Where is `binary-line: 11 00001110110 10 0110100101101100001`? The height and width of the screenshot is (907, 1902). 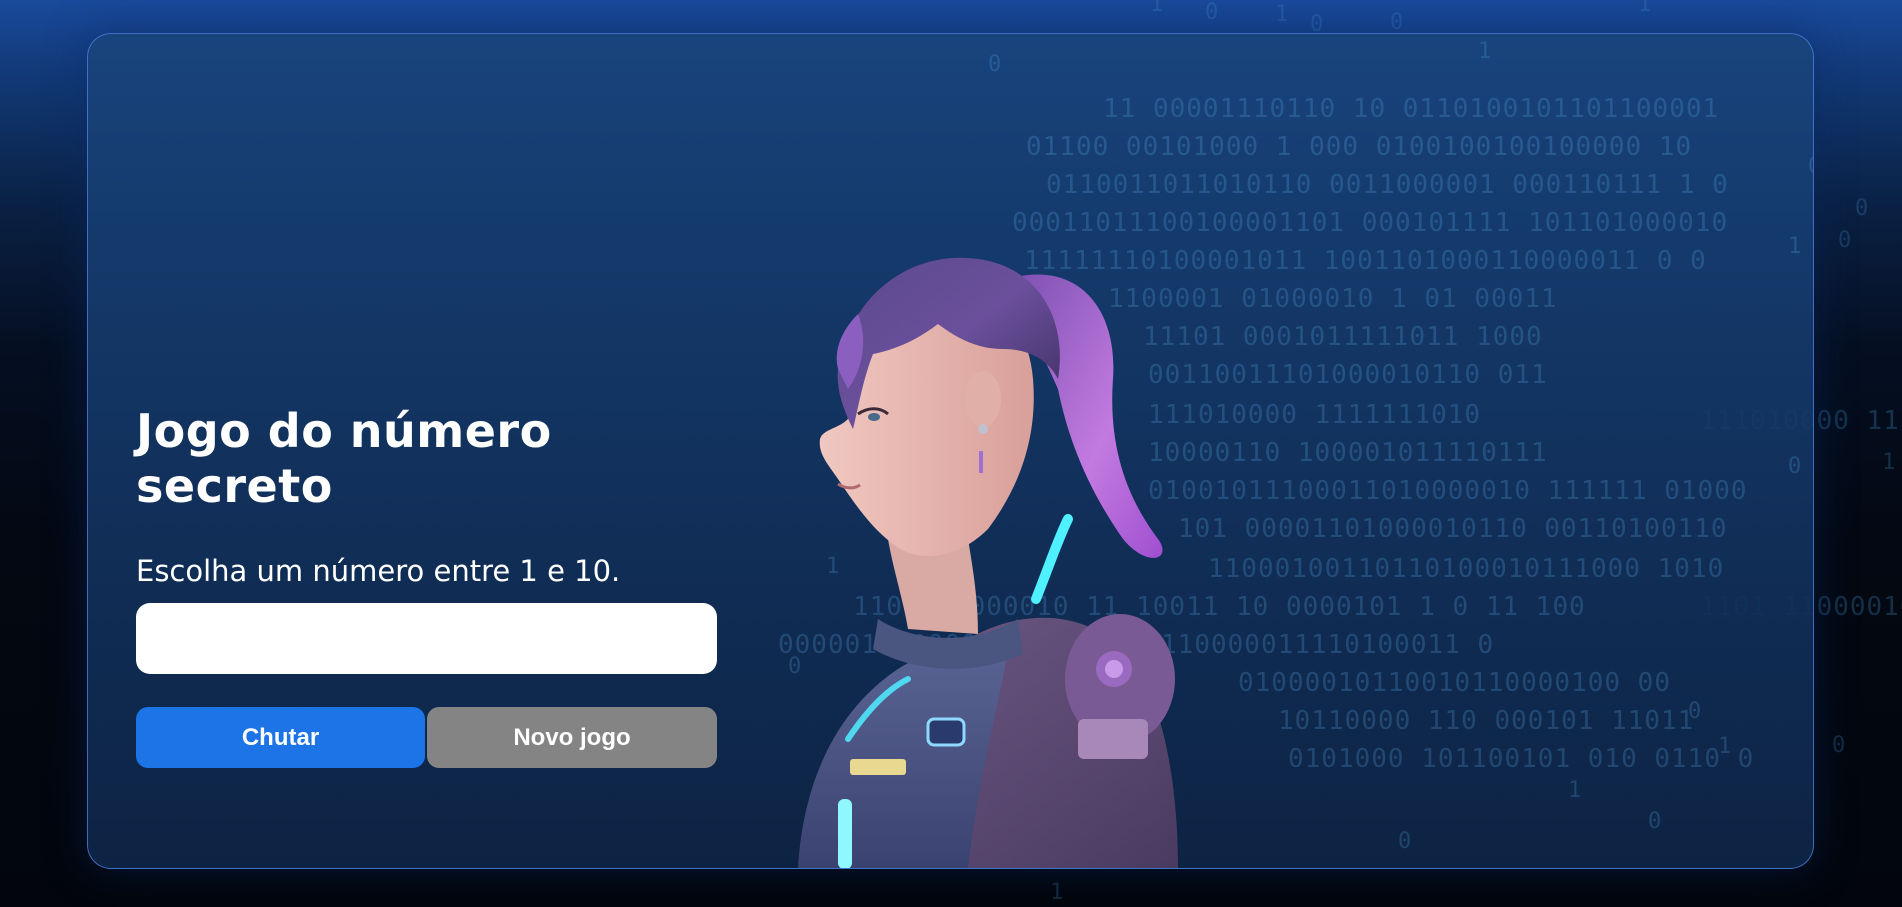
binary-line: 11 00001110110 10 0110100101101100001 is located at coordinates (1411, 109).